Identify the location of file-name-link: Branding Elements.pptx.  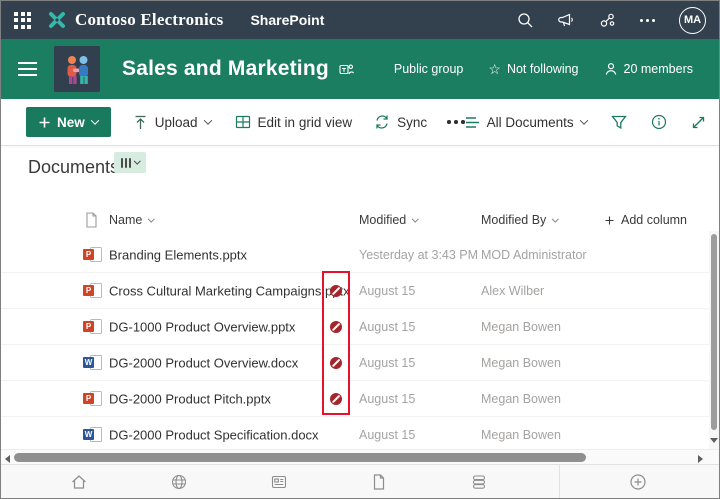
(178, 254).